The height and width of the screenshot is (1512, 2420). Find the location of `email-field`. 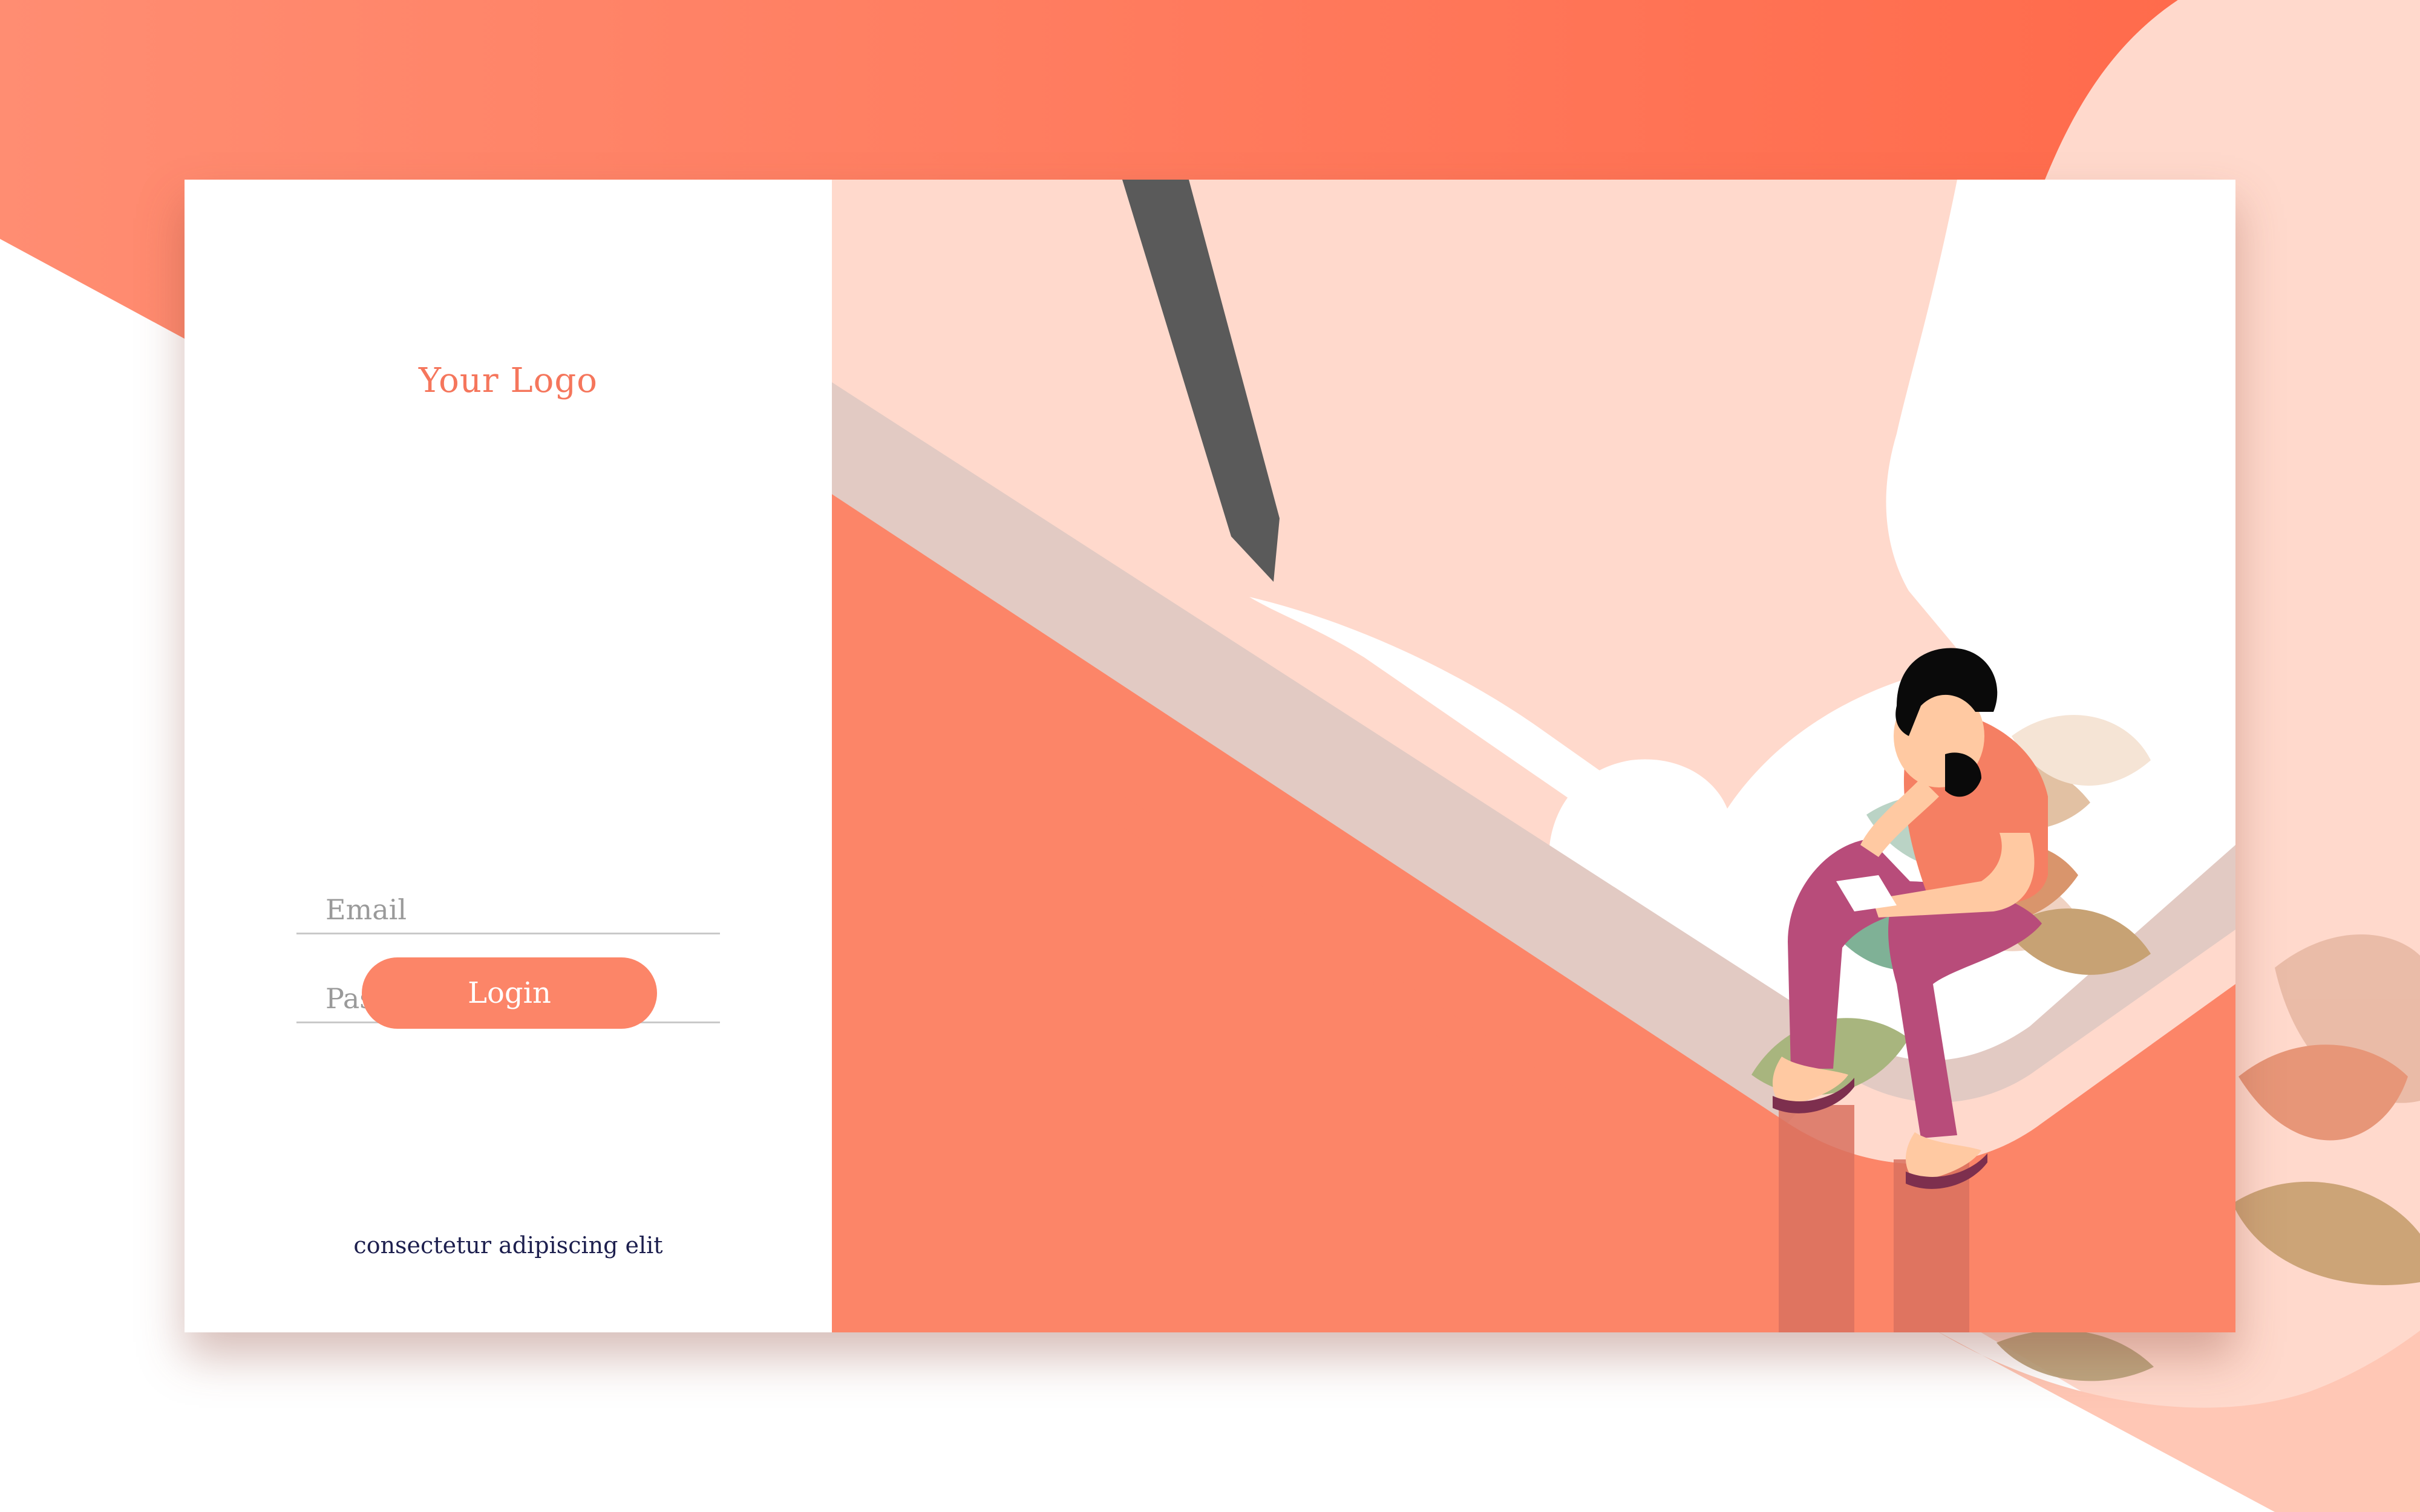

email-field is located at coordinates (508, 910).